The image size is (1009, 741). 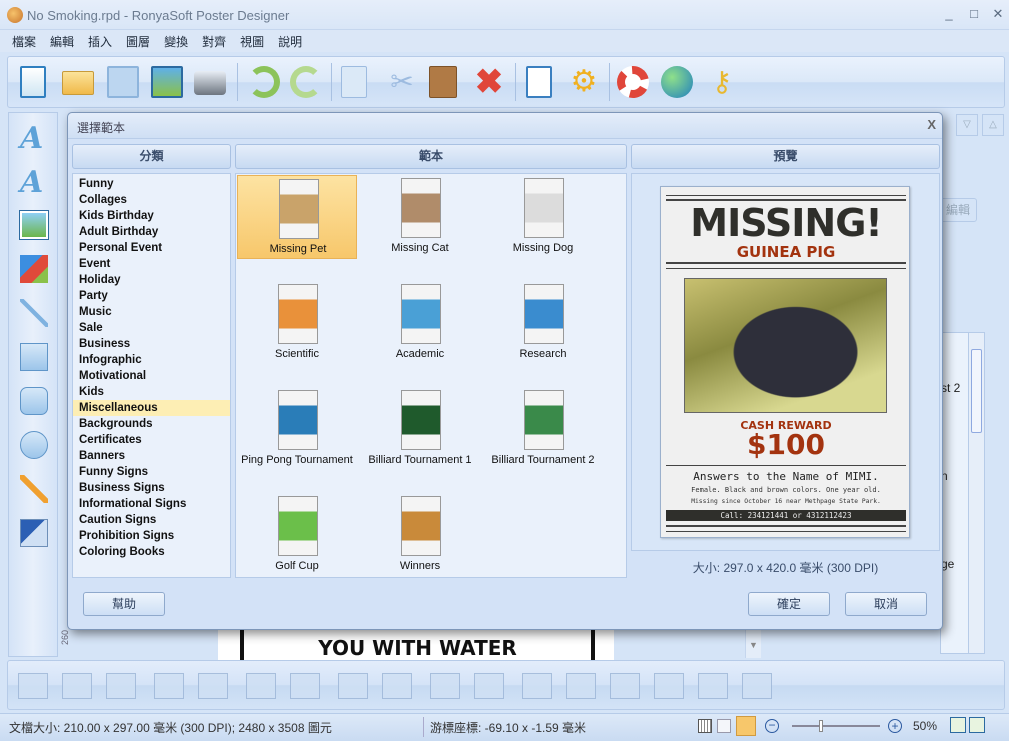 What do you see at coordinates (789, 604) in the screenshot?
I see `ok-button: 確定` at bounding box center [789, 604].